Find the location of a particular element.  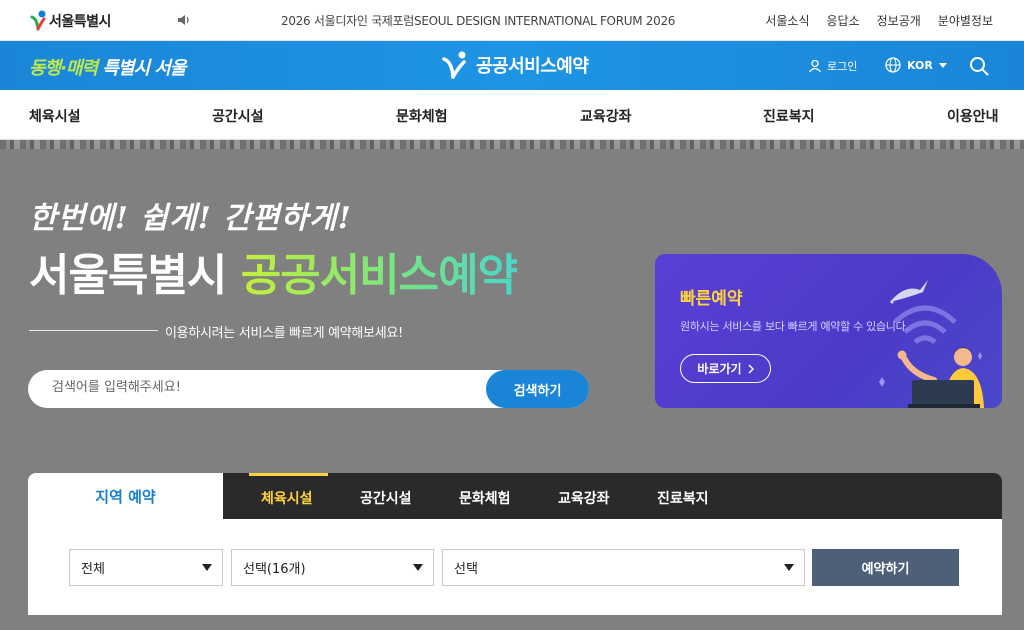

brand-bar: 동행·매력 특별시 서울 공공서비스예약 로그인 KOR is located at coordinates (512, 65).